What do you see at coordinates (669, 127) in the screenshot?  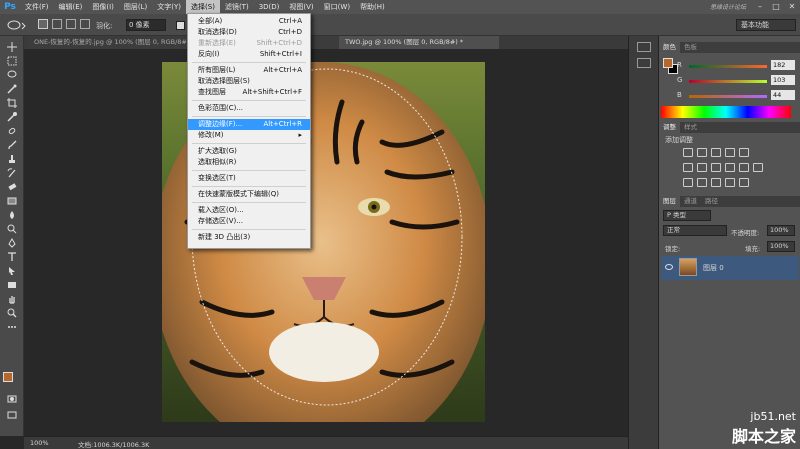 I see `tab-adjustments: 调整` at bounding box center [669, 127].